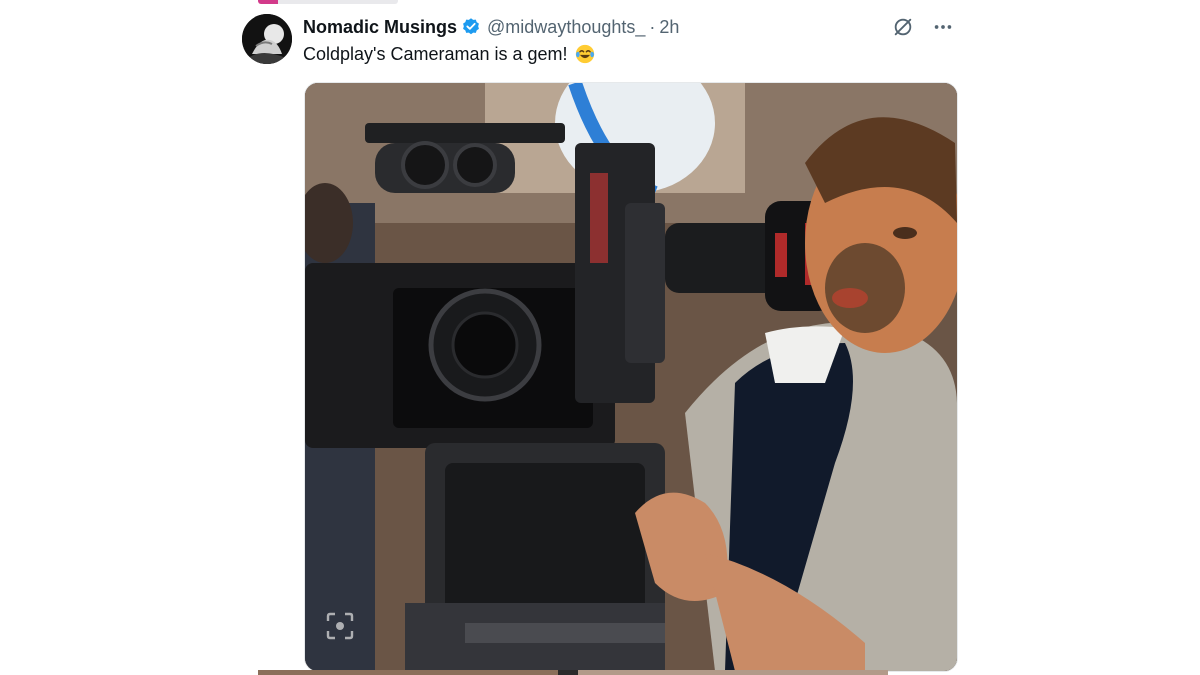  What do you see at coordinates (566, 27) in the screenshot?
I see `handle: @midwaythoughts_` at bounding box center [566, 27].